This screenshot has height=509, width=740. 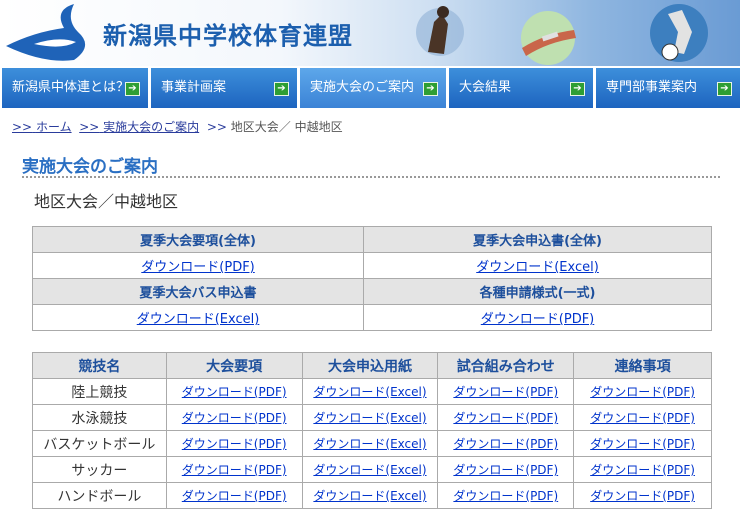 What do you see at coordinates (99, 469) in the screenshot?
I see `sport-name: サッカー` at bounding box center [99, 469].